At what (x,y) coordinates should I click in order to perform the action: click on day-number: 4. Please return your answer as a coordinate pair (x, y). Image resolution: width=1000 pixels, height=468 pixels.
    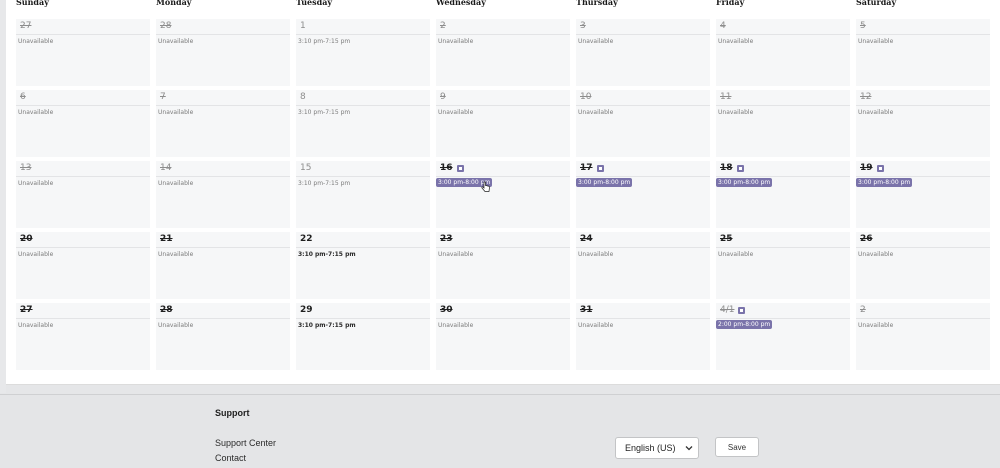
    Looking at the image, I should click on (723, 26).